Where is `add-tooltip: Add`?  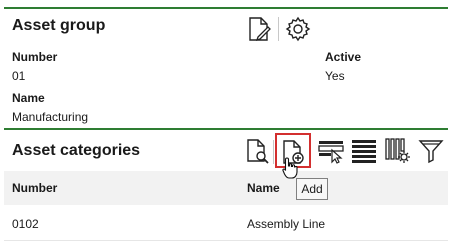 add-tooltip: Add is located at coordinates (312, 189).